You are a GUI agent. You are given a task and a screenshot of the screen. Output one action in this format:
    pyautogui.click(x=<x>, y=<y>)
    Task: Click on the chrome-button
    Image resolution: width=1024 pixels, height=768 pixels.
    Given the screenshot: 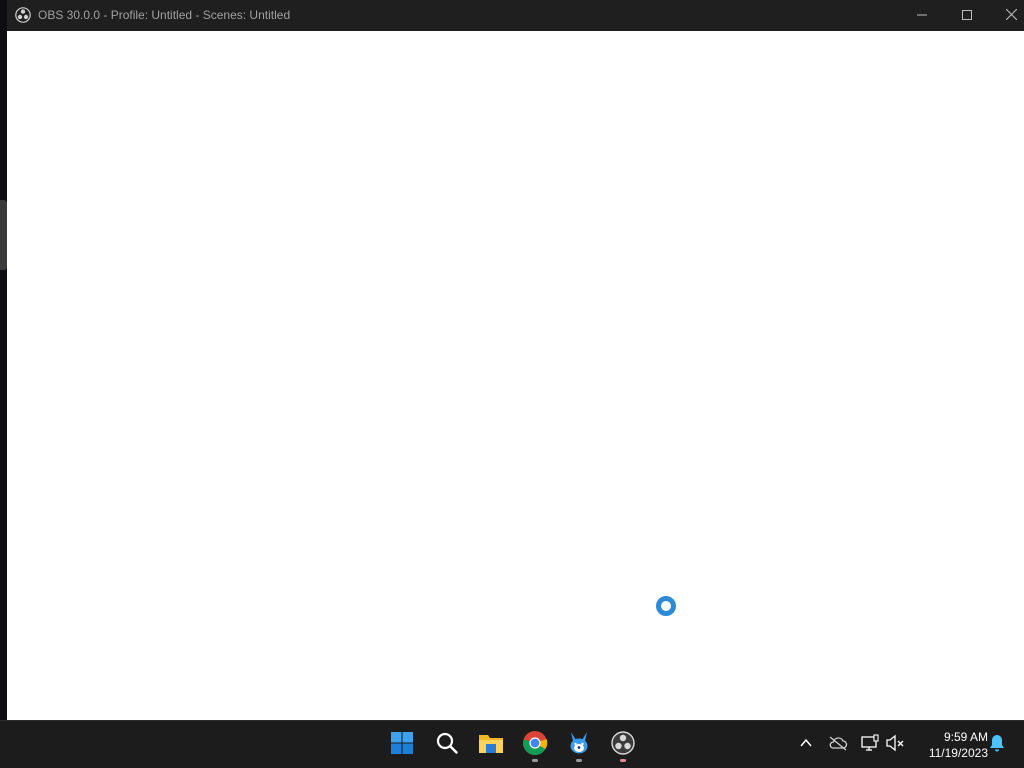 What is the action you would take?
    pyautogui.click(x=535, y=745)
    